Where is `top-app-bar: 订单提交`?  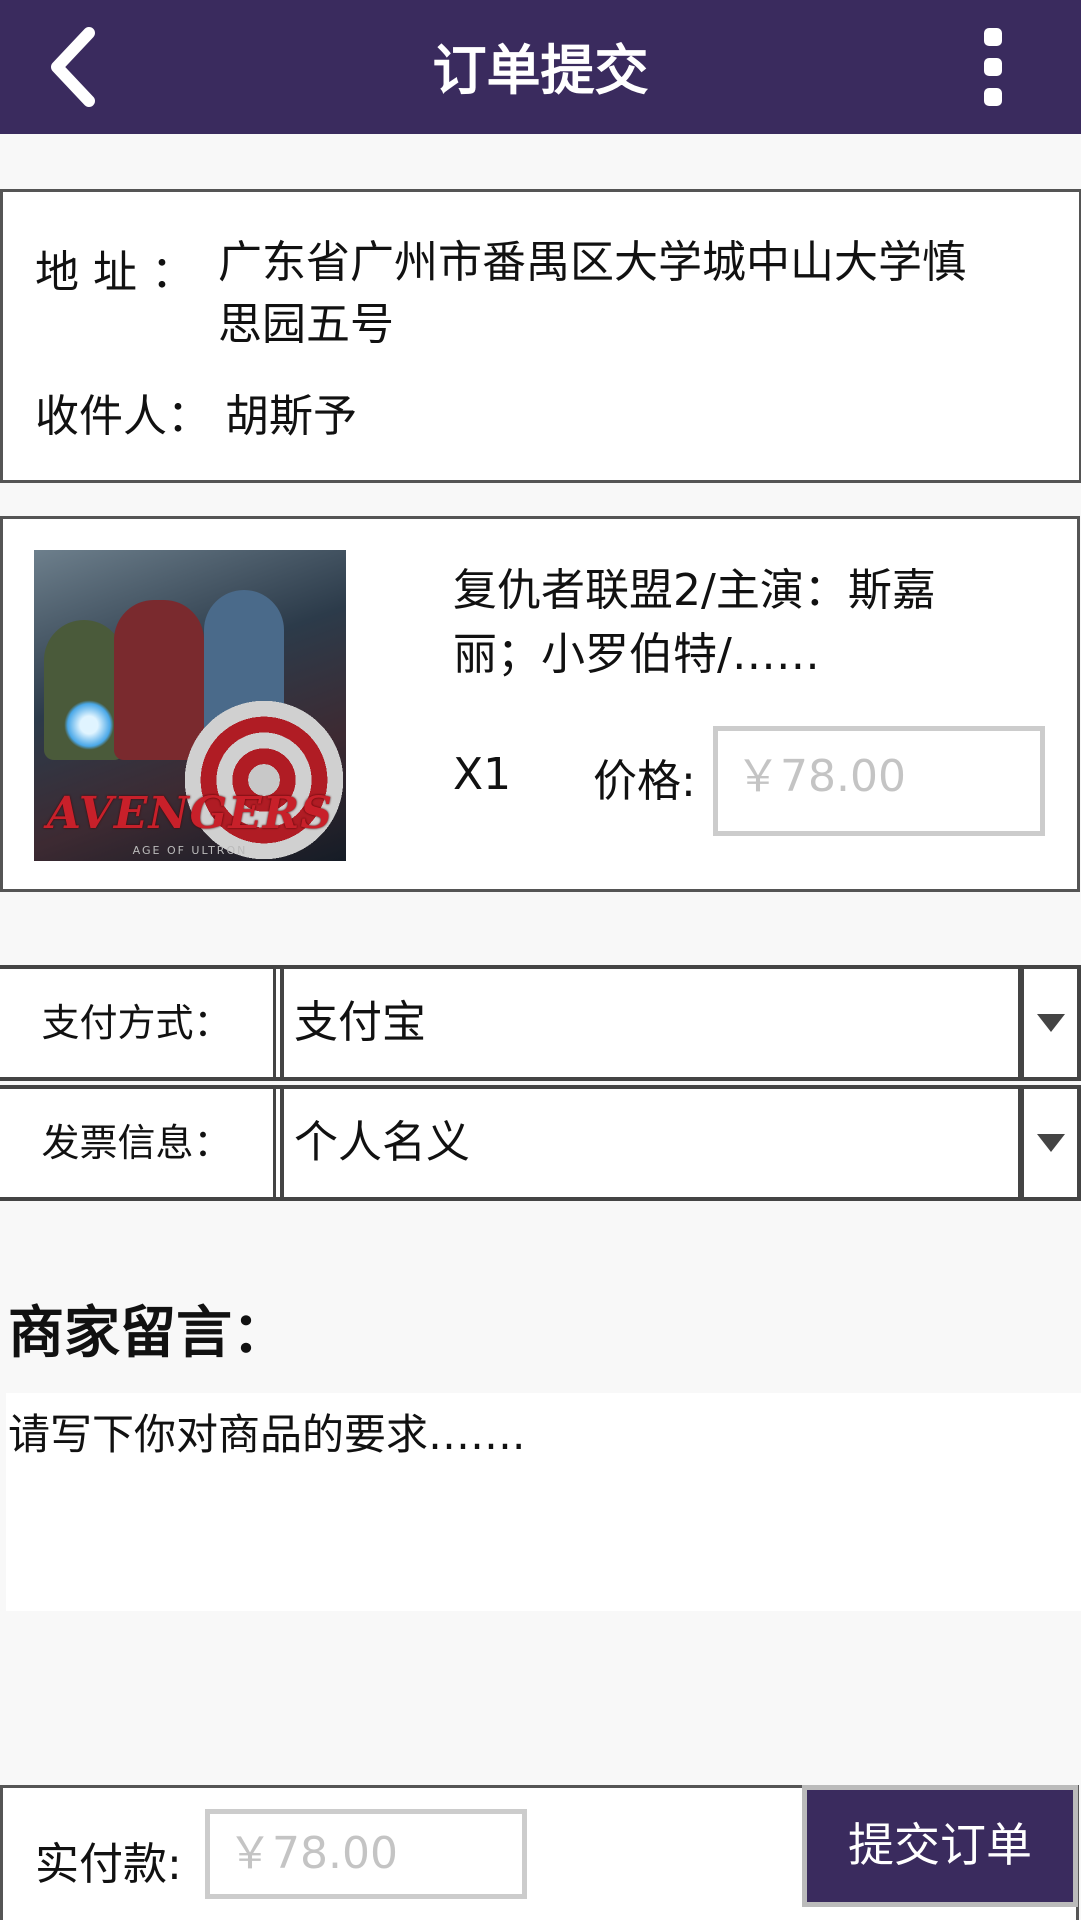 top-app-bar: 订单提交 is located at coordinates (540, 67).